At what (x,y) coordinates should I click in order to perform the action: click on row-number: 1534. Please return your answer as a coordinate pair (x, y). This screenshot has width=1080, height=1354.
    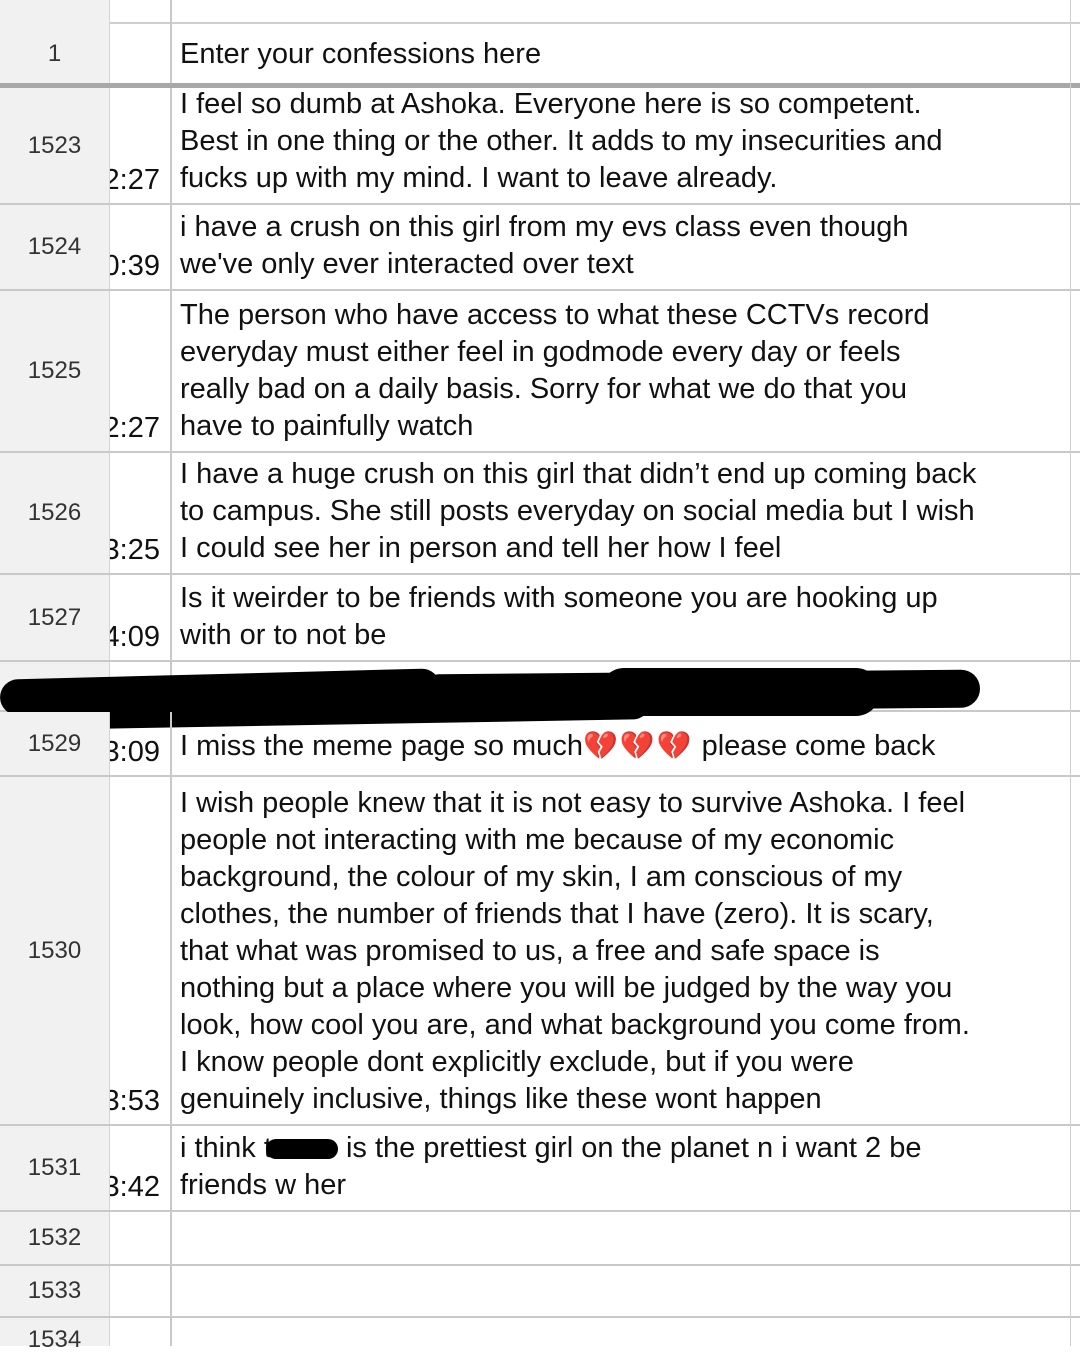
    Looking at the image, I should click on (55, 1335).